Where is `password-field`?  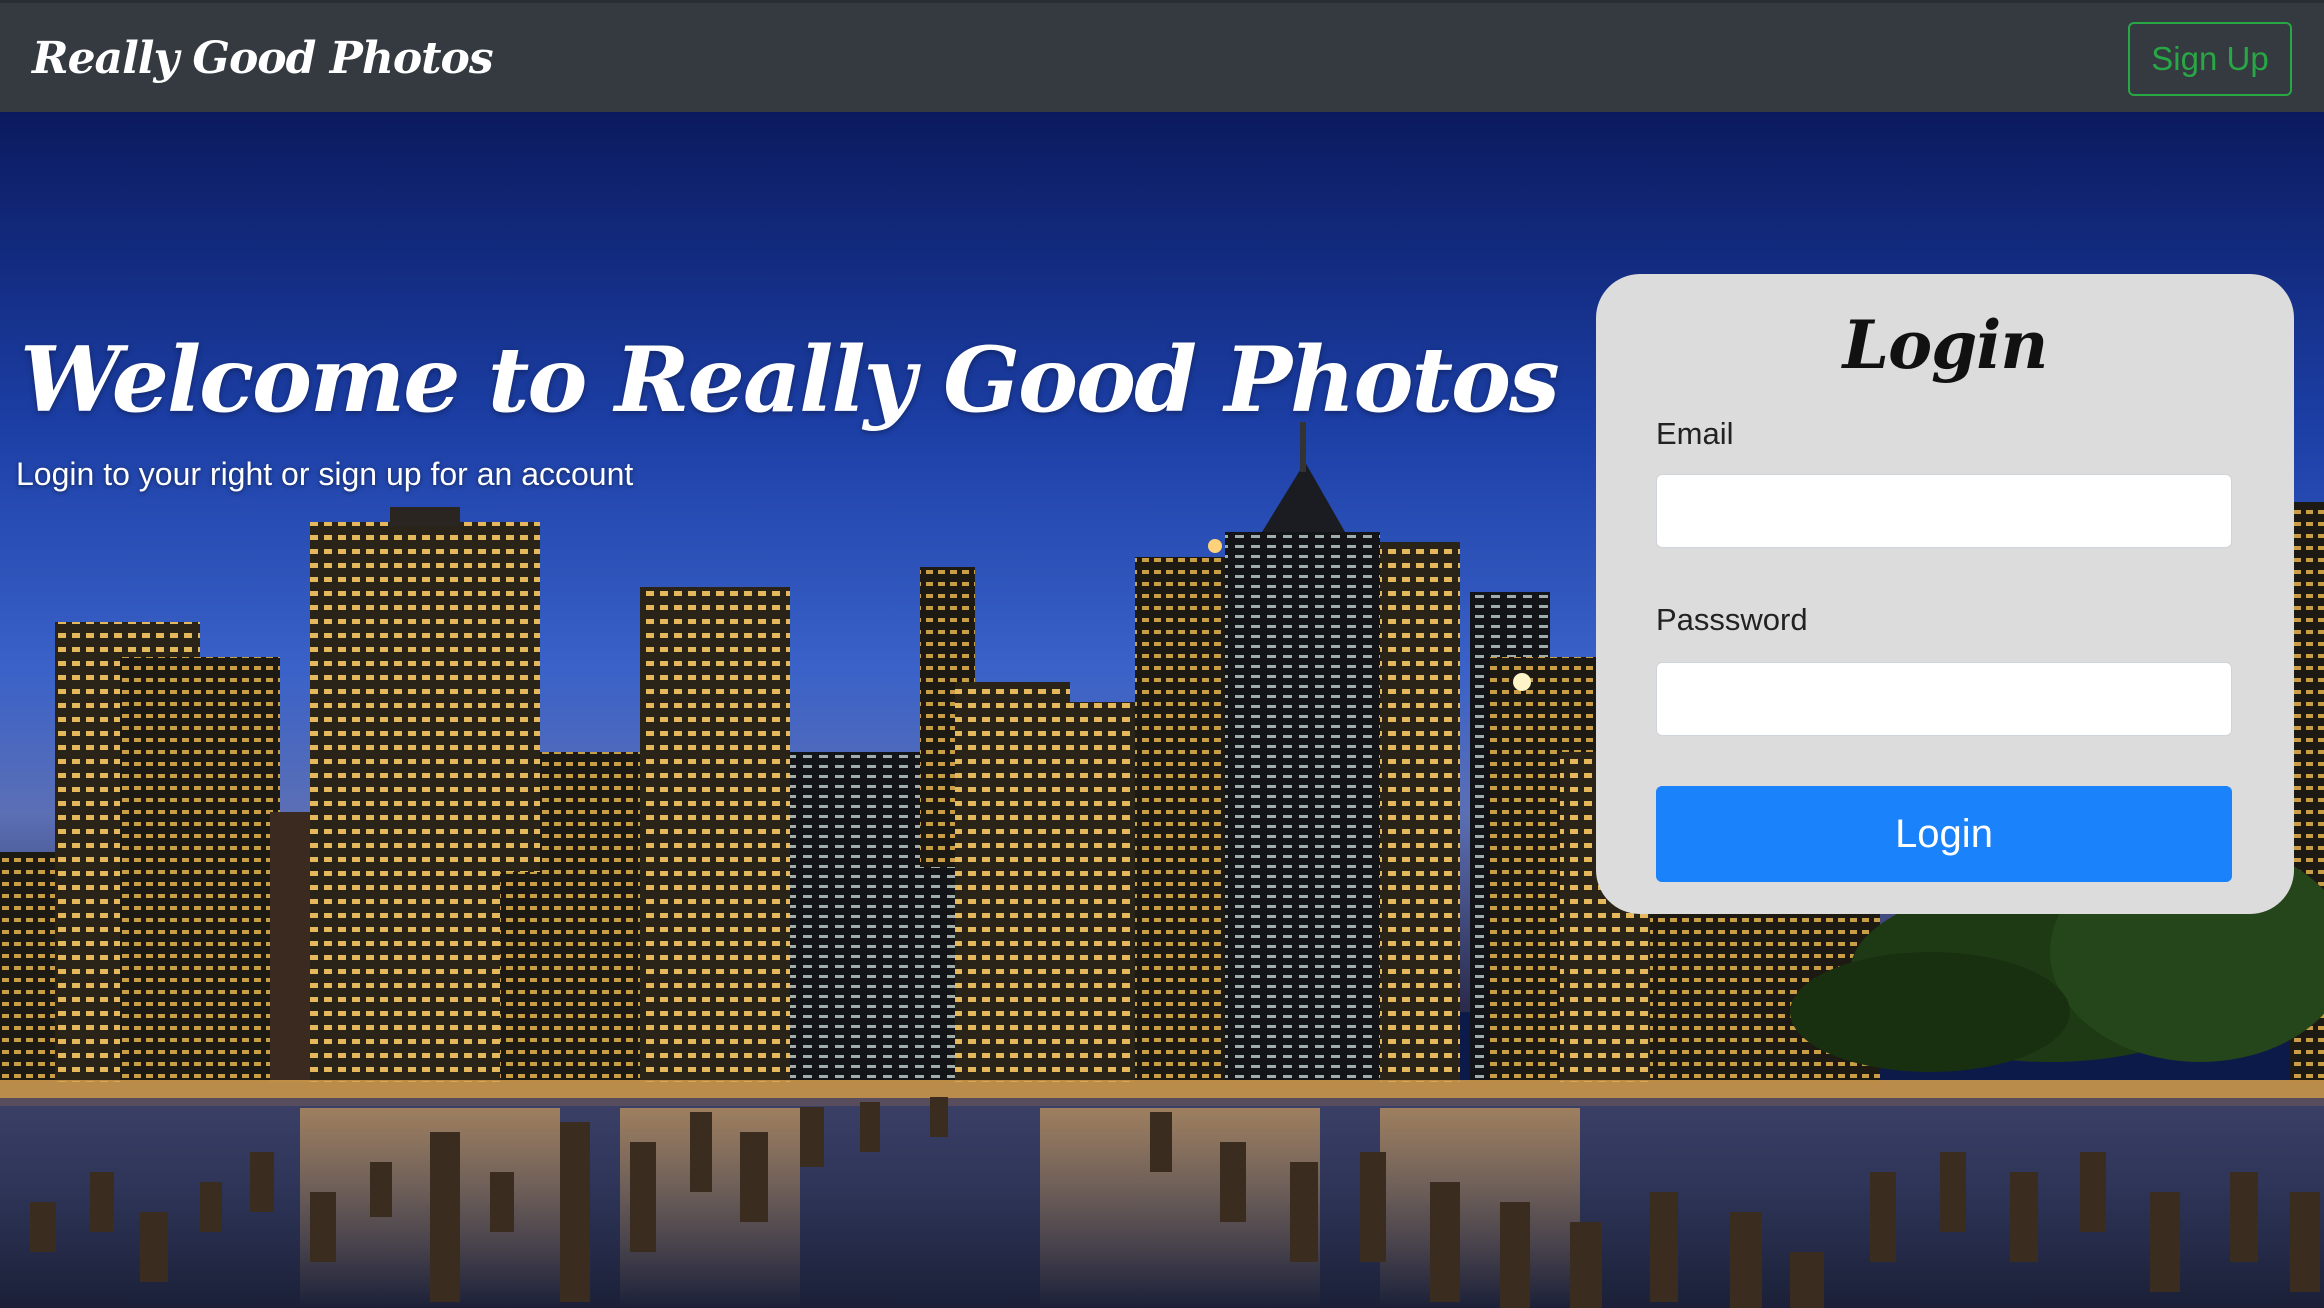
password-field is located at coordinates (1944, 699).